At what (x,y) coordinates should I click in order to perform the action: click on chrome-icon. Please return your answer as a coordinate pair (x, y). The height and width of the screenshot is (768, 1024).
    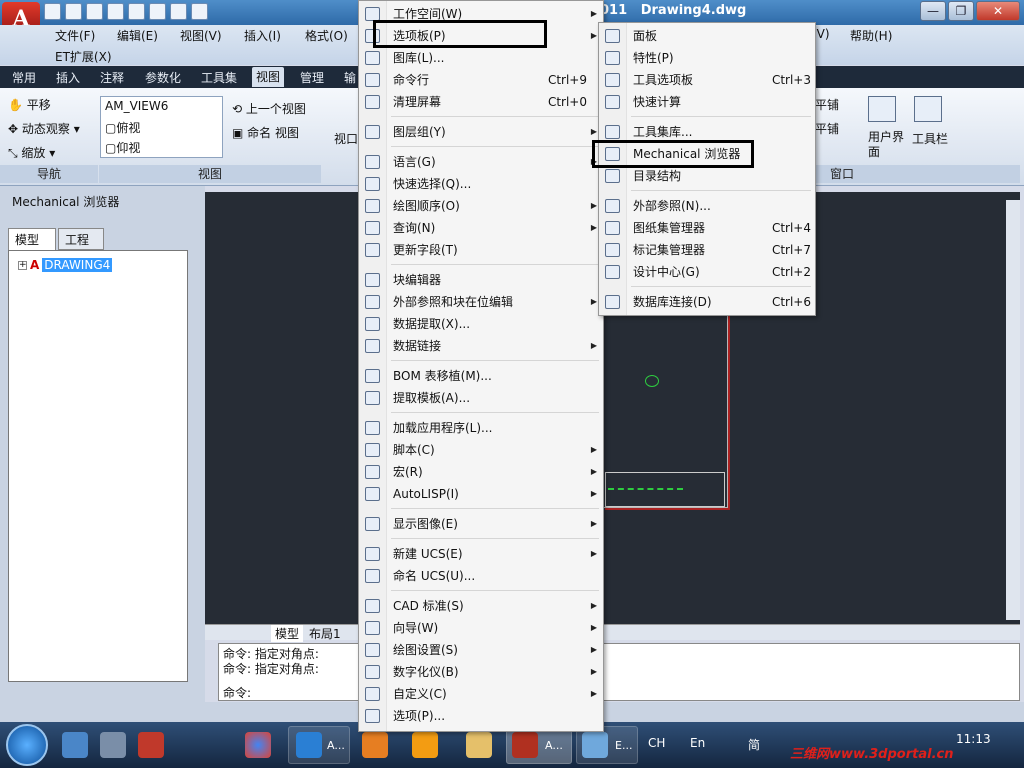
    Looking at the image, I should click on (258, 745).